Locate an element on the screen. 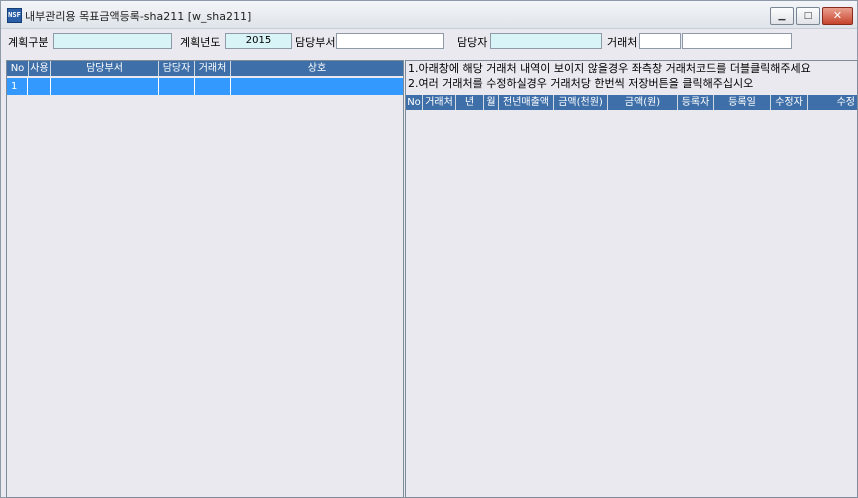 The image size is (858, 498). manager-label: 담당자 is located at coordinates (472, 42).